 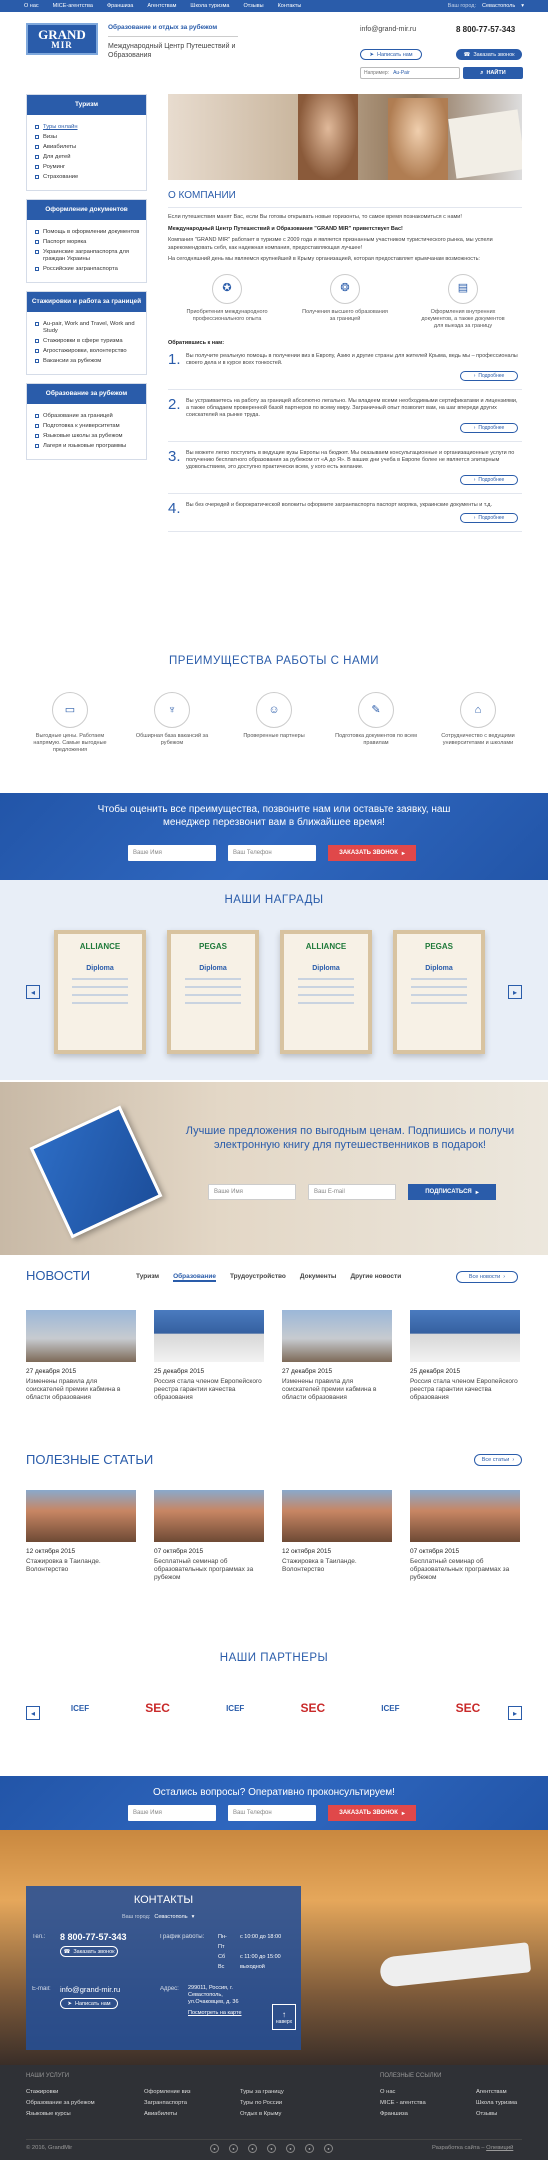 I want to click on footer-link: Загранпаспорта, so click(x=165, y=2103).